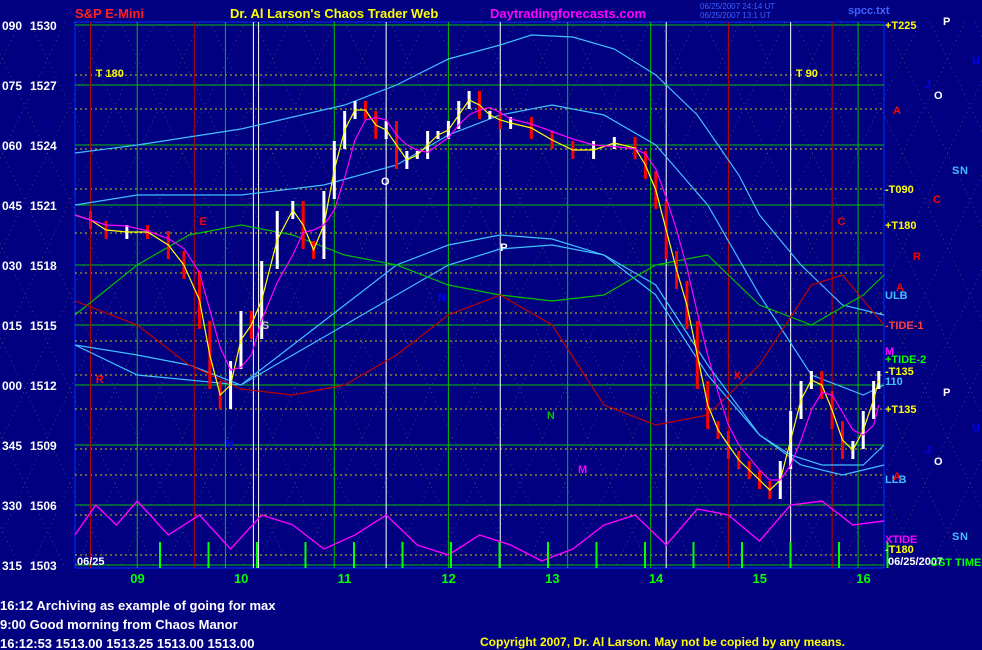 The height and width of the screenshot is (650, 982). What do you see at coordinates (385, 182) in the screenshot?
I see `chart-annotation: O` at bounding box center [385, 182].